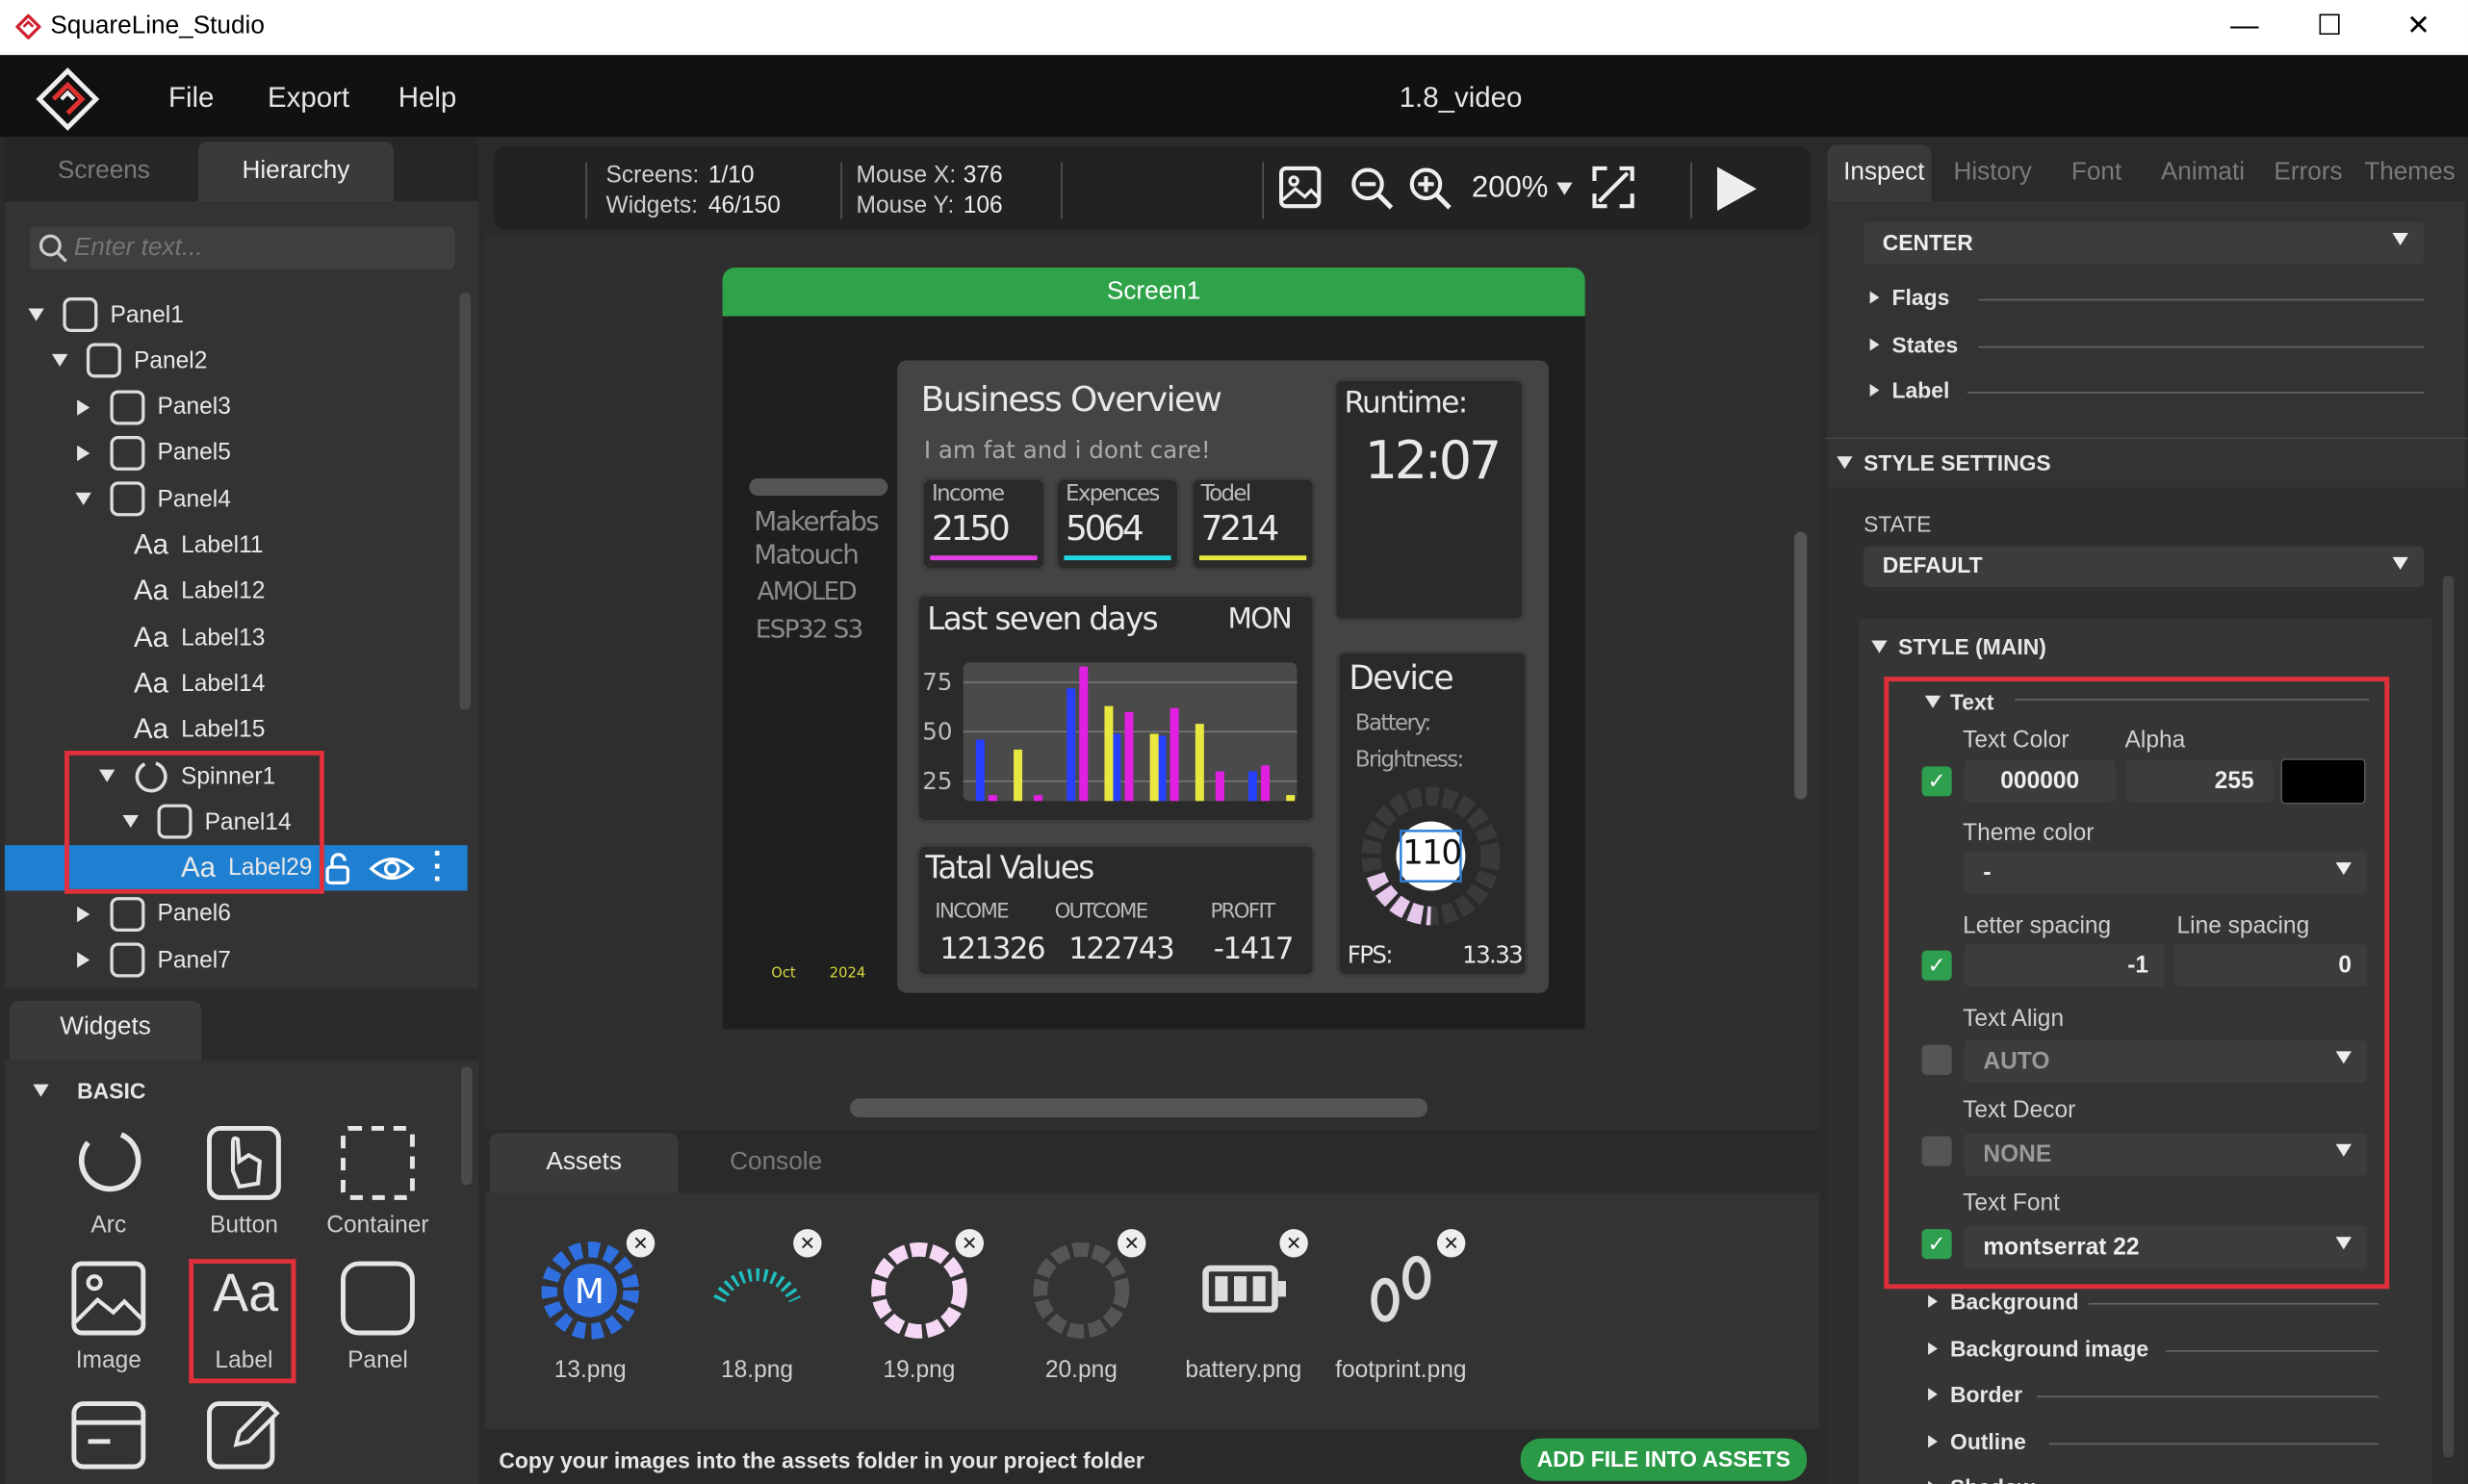 Image resolution: width=2468 pixels, height=1484 pixels. What do you see at coordinates (1986, 1394) in the screenshot?
I see `section-border: Border` at bounding box center [1986, 1394].